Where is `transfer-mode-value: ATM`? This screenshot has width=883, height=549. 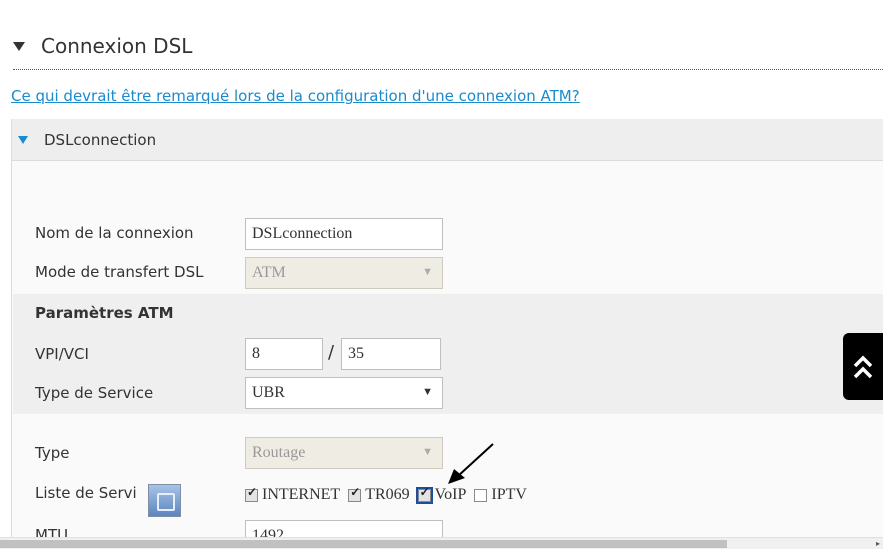
transfer-mode-value: ATM is located at coordinates (269, 272).